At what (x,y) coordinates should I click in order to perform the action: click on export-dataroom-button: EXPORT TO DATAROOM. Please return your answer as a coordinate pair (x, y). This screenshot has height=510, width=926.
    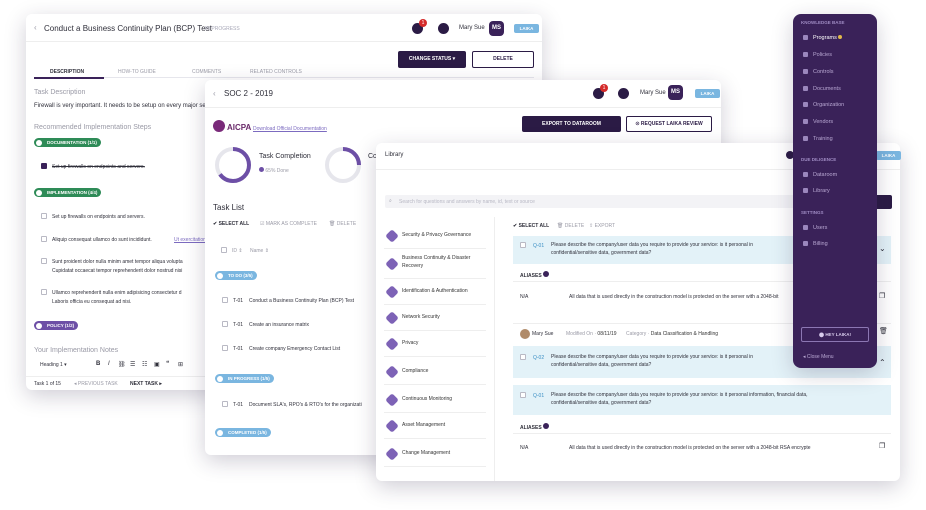
    Looking at the image, I should click on (571, 124).